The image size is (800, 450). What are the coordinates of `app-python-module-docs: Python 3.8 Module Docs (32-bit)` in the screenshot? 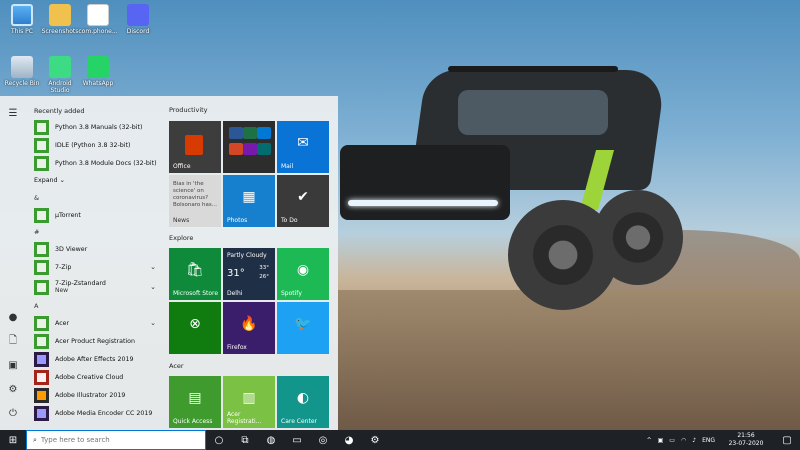 It's located at (94, 163).